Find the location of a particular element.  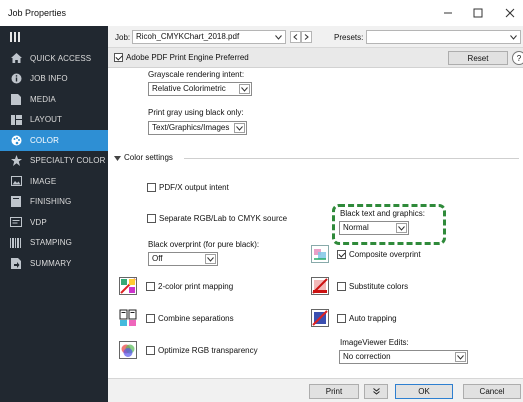

sidebar-item-media: MEDIA is located at coordinates (54, 99).